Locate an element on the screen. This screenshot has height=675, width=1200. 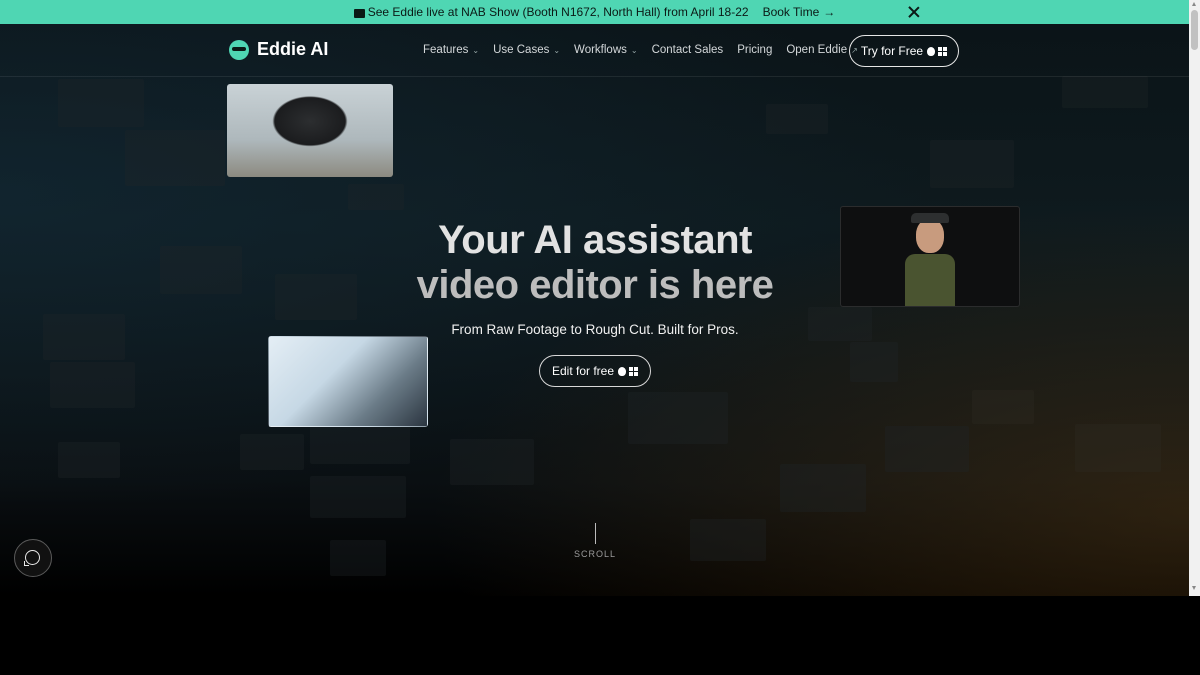
clapperboard-icon is located at coordinates (359, 13).